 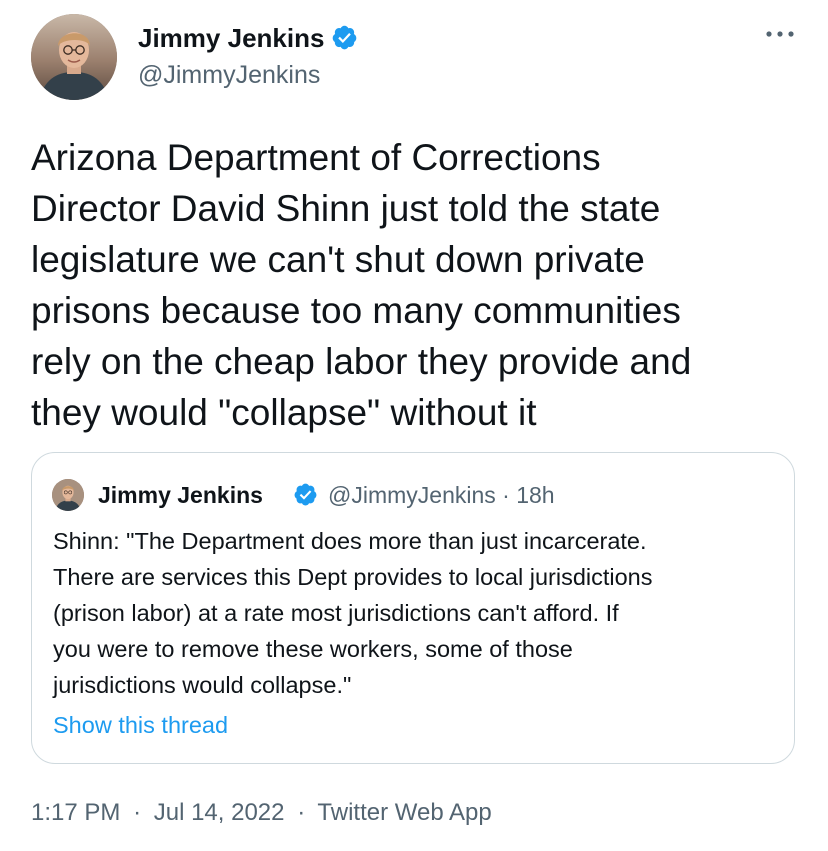 What do you see at coordinates (180, 495) in the screenshot?
I see `quoted-author-name: Jimmy Jenkins` at bounding box center [180, 495].